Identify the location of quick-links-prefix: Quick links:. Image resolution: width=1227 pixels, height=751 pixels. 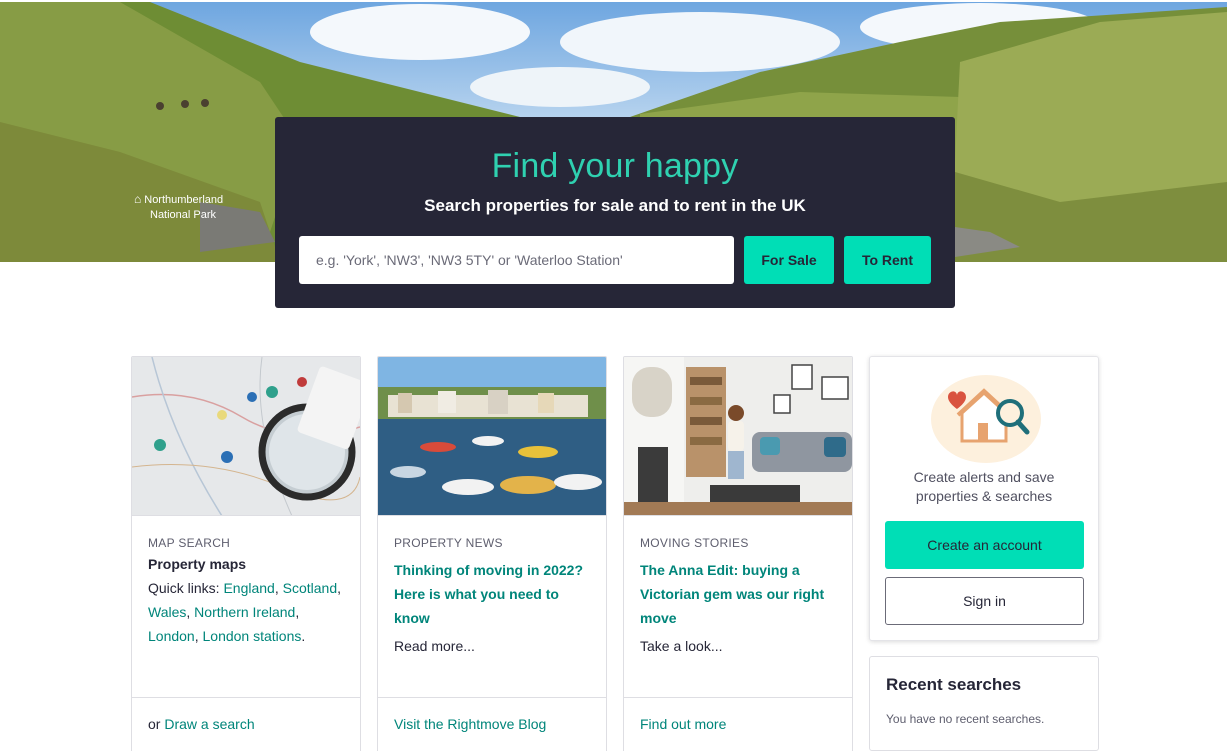
(186, 588).